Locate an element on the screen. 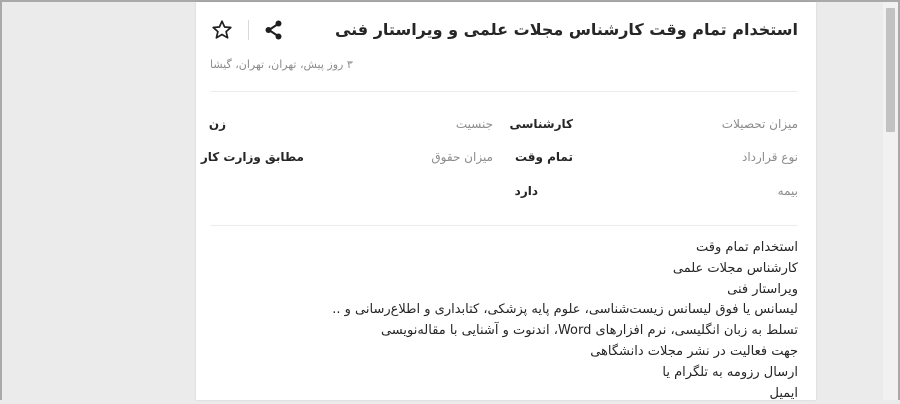  window-border-left is located at coordinates (1, 200).